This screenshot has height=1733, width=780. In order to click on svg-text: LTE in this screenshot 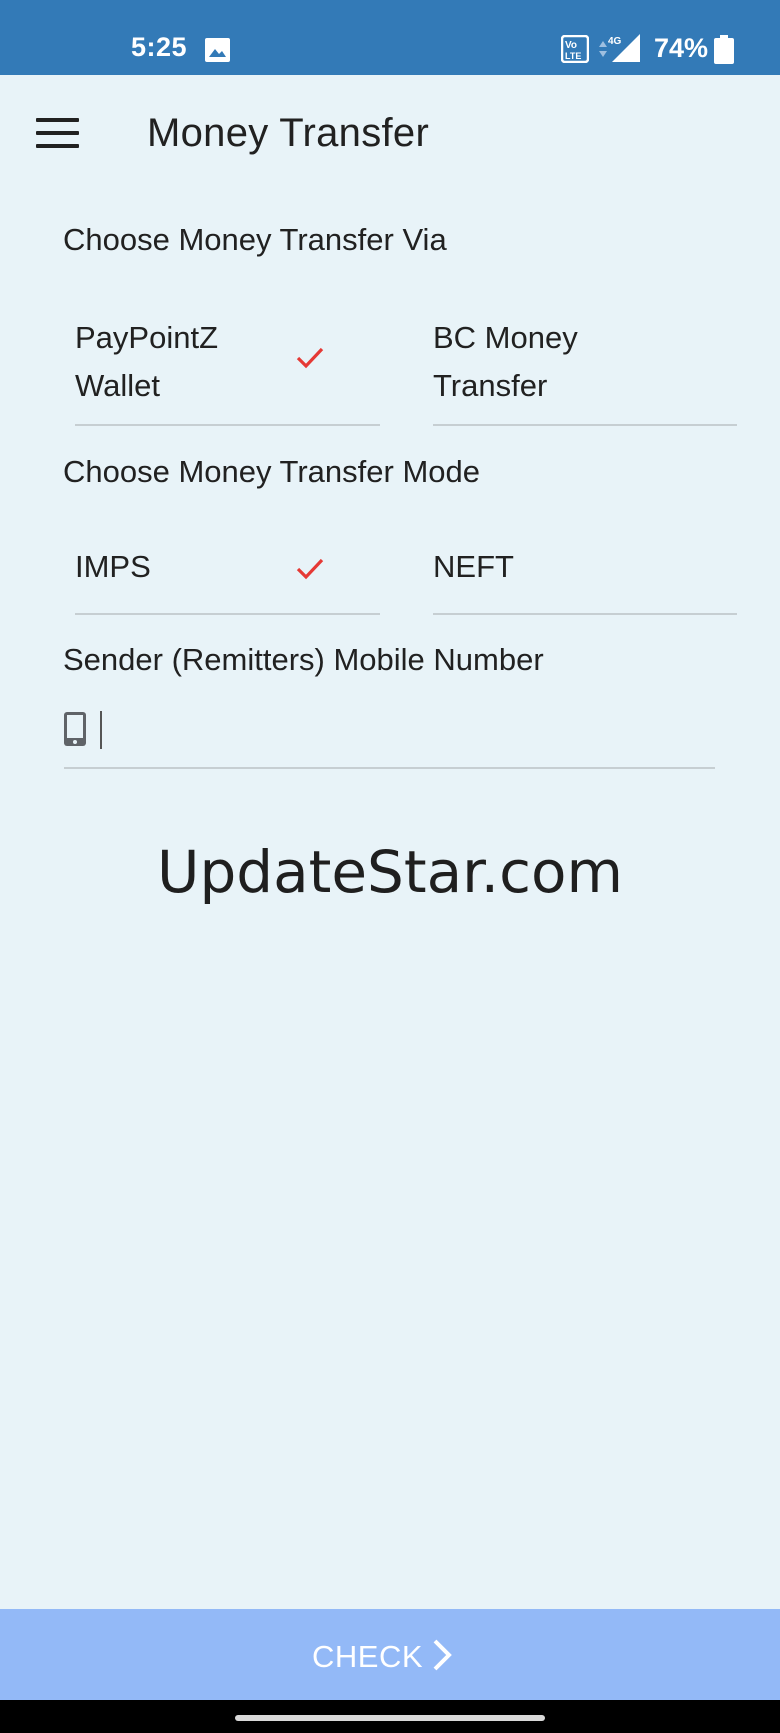, I will do `click(573, 56)`.